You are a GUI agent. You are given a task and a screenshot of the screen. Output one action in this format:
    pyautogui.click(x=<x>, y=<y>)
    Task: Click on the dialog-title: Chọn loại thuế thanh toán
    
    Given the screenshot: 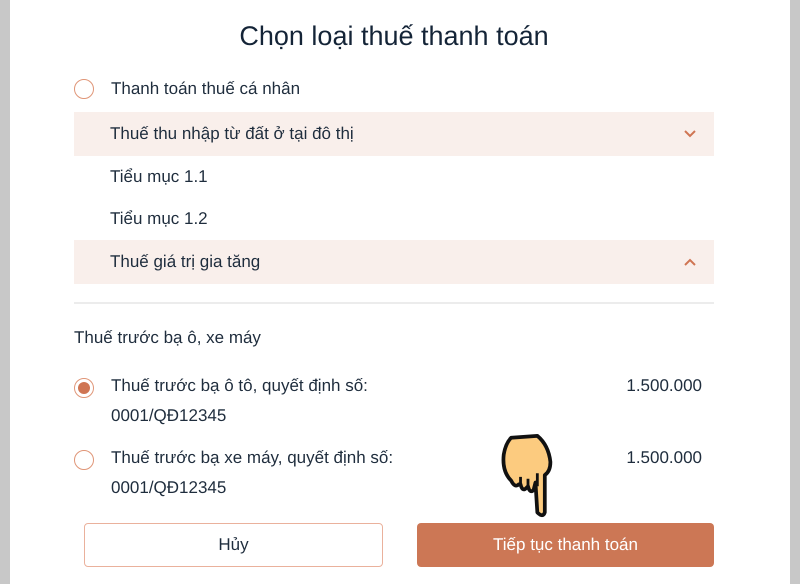 What is the action you would take?
    pyautogui.click(x=394, y=36)
    